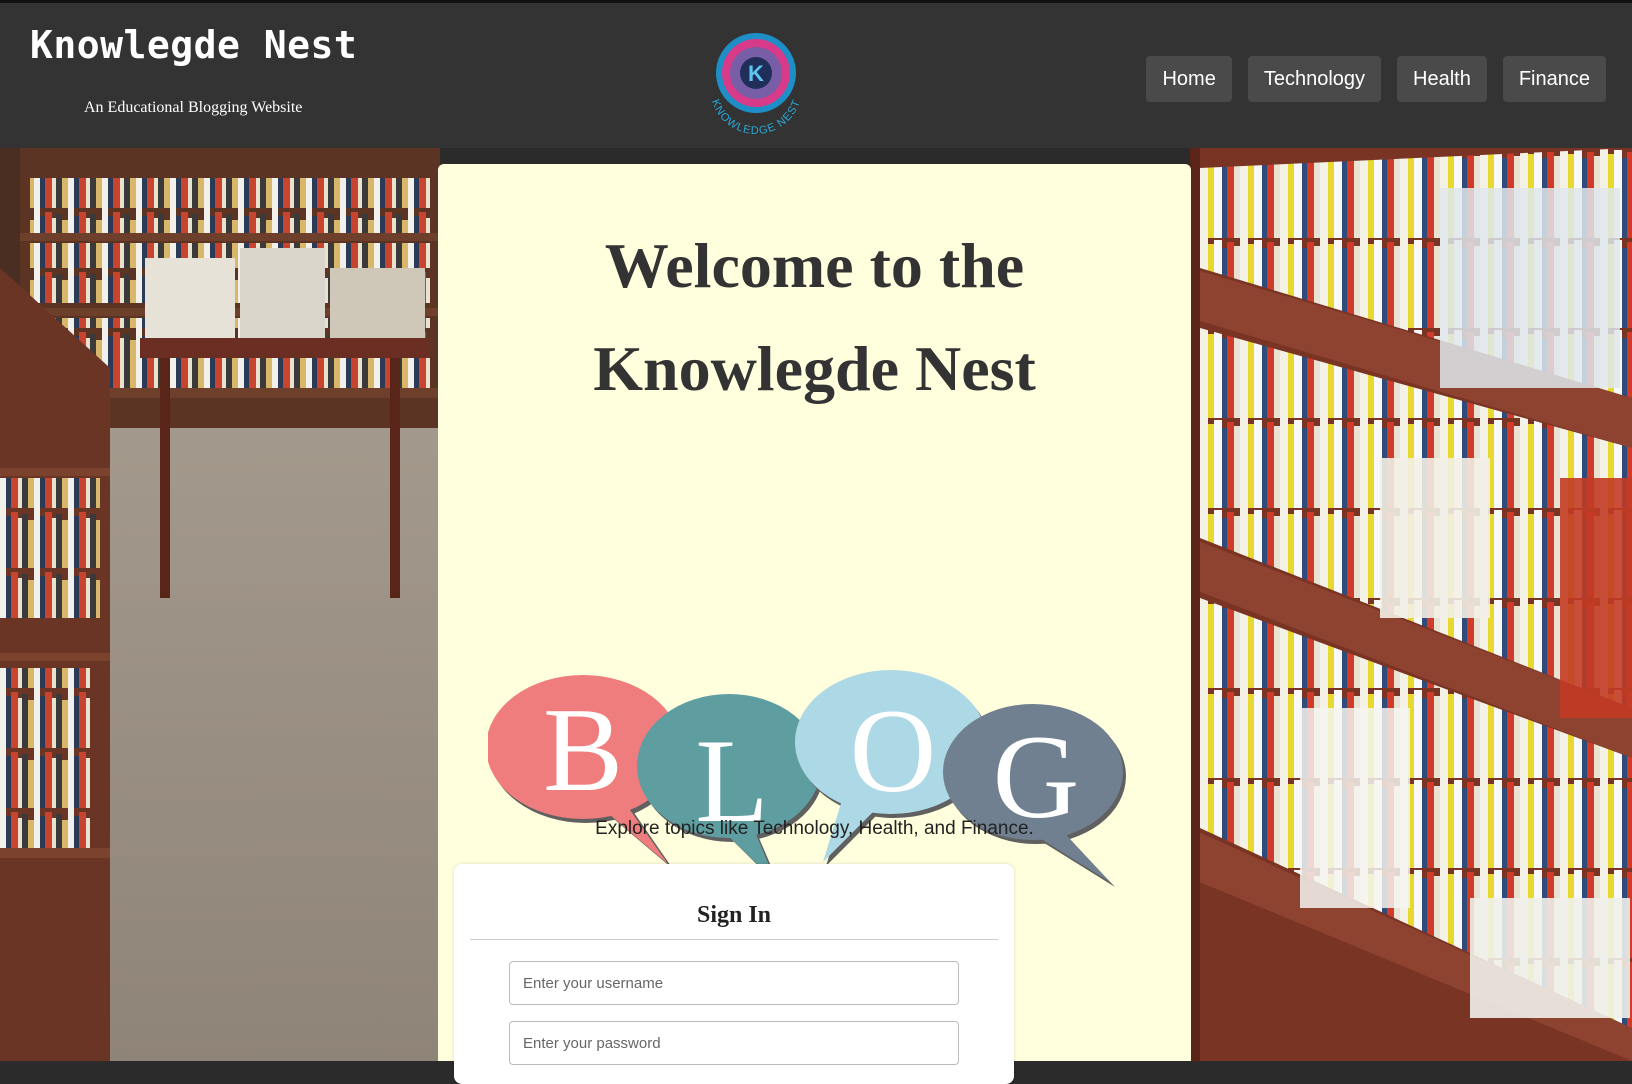 The image size is (1632, 1084). I want to click on welcome-heading-line1: Welcome to the, so click(814, 265).